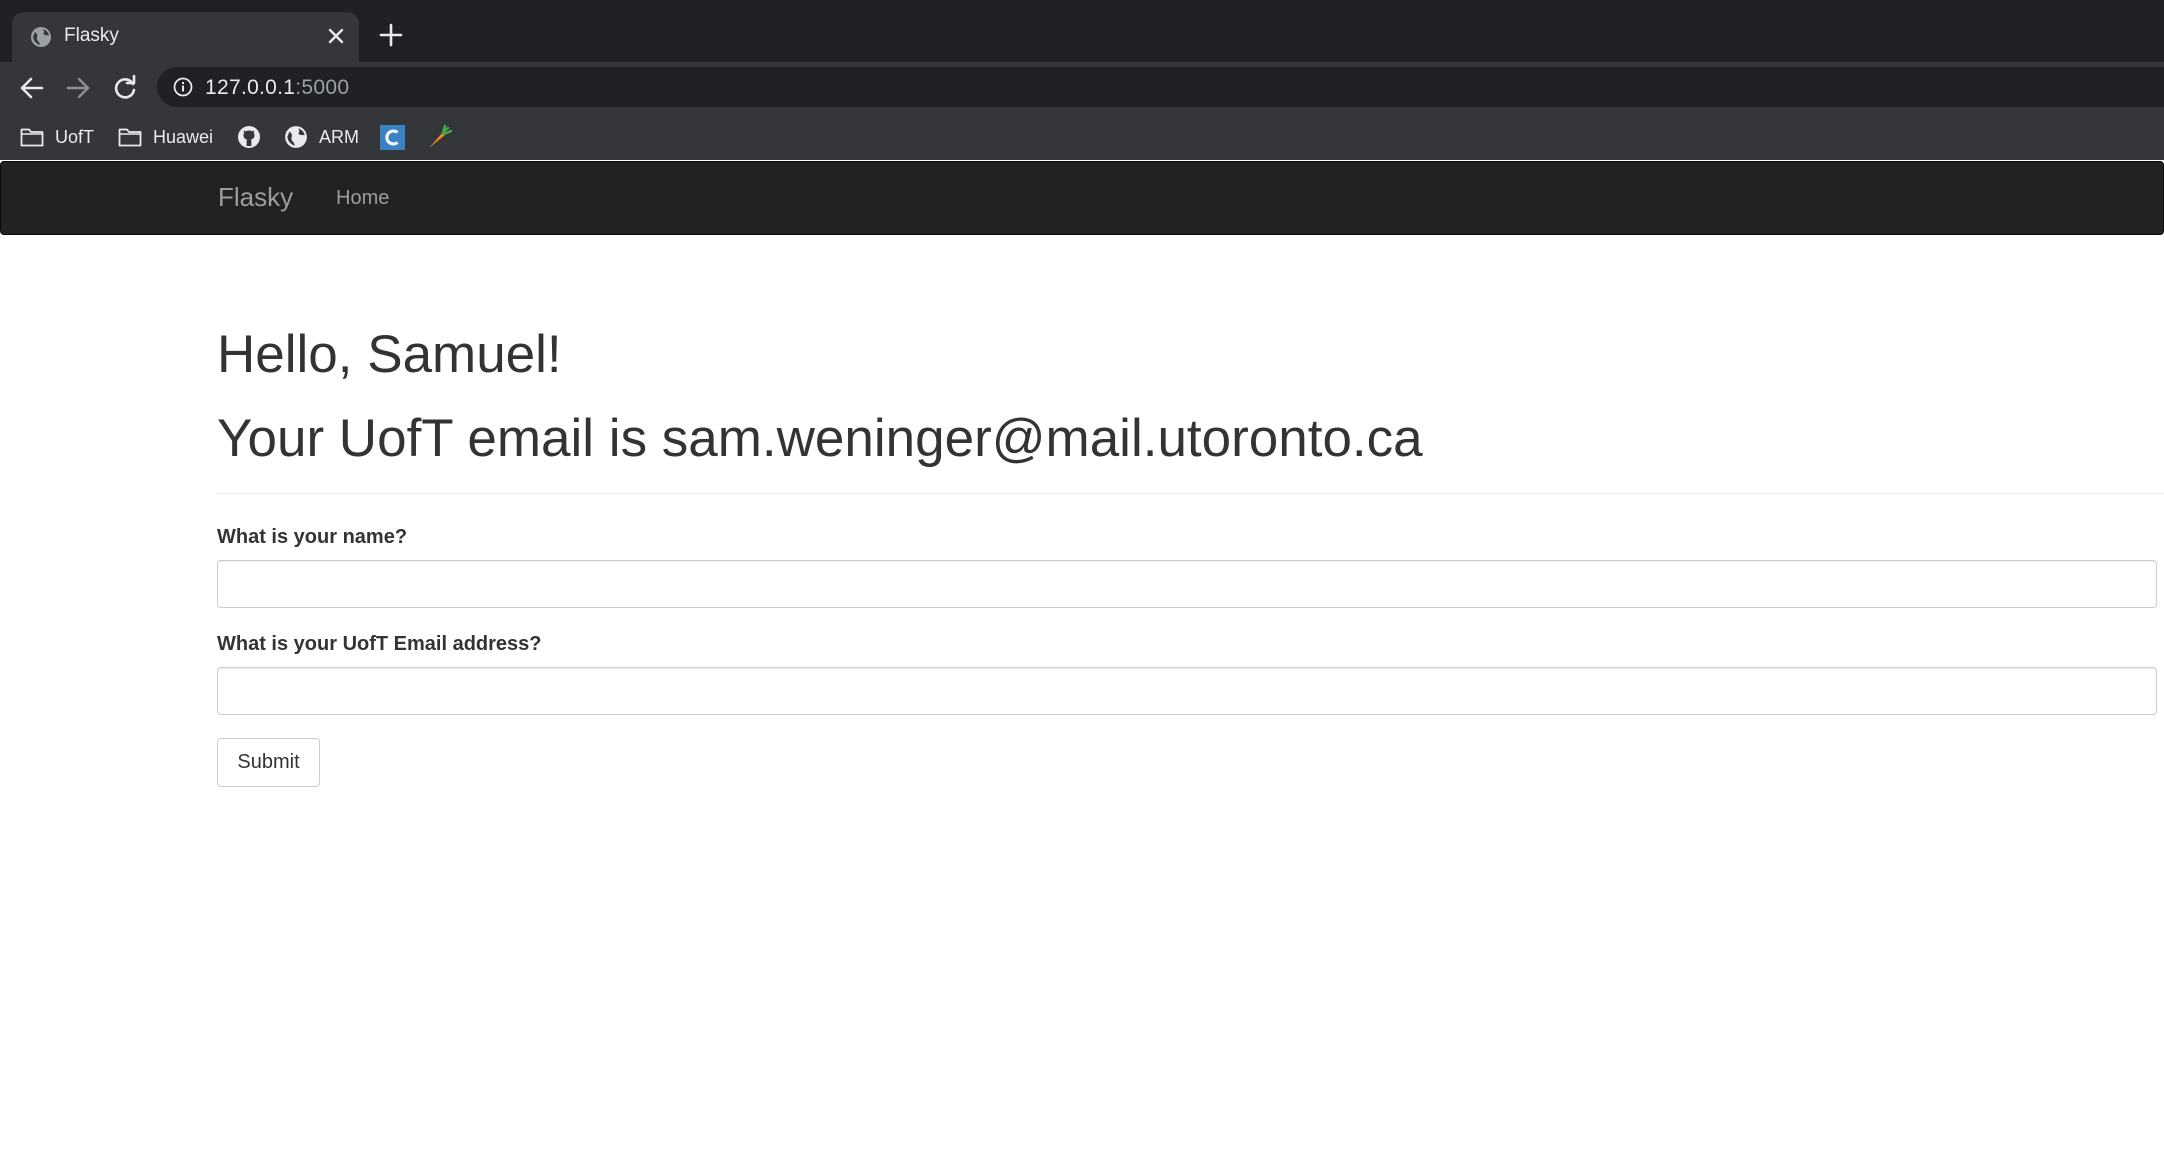 This screenshot has width=2164, height=1158. What do you see at coordinates (362, 198) in the screenshot?
I see `nav-link-home: Home` at bounding box center [362, 198].